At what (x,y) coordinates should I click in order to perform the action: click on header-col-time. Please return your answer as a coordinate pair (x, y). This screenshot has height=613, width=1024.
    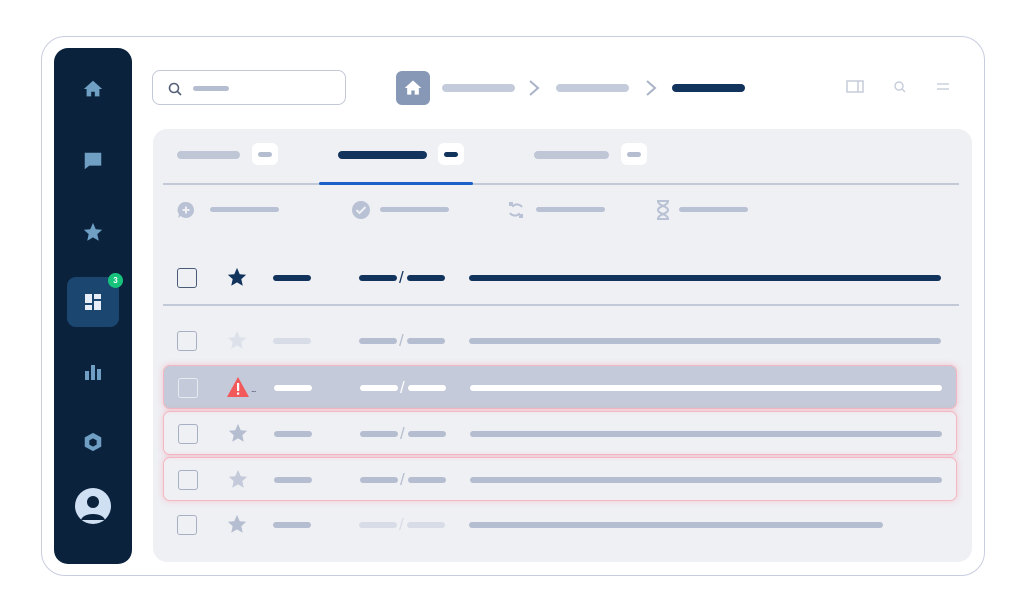
    Looking at the image, I should click on (426, 278).